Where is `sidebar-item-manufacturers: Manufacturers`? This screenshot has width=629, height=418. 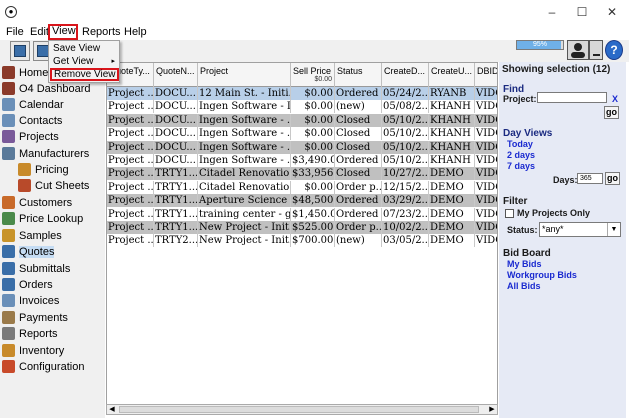 sidebar-item-manufacturers: Manufacturers is located at coordinates (45, 154).